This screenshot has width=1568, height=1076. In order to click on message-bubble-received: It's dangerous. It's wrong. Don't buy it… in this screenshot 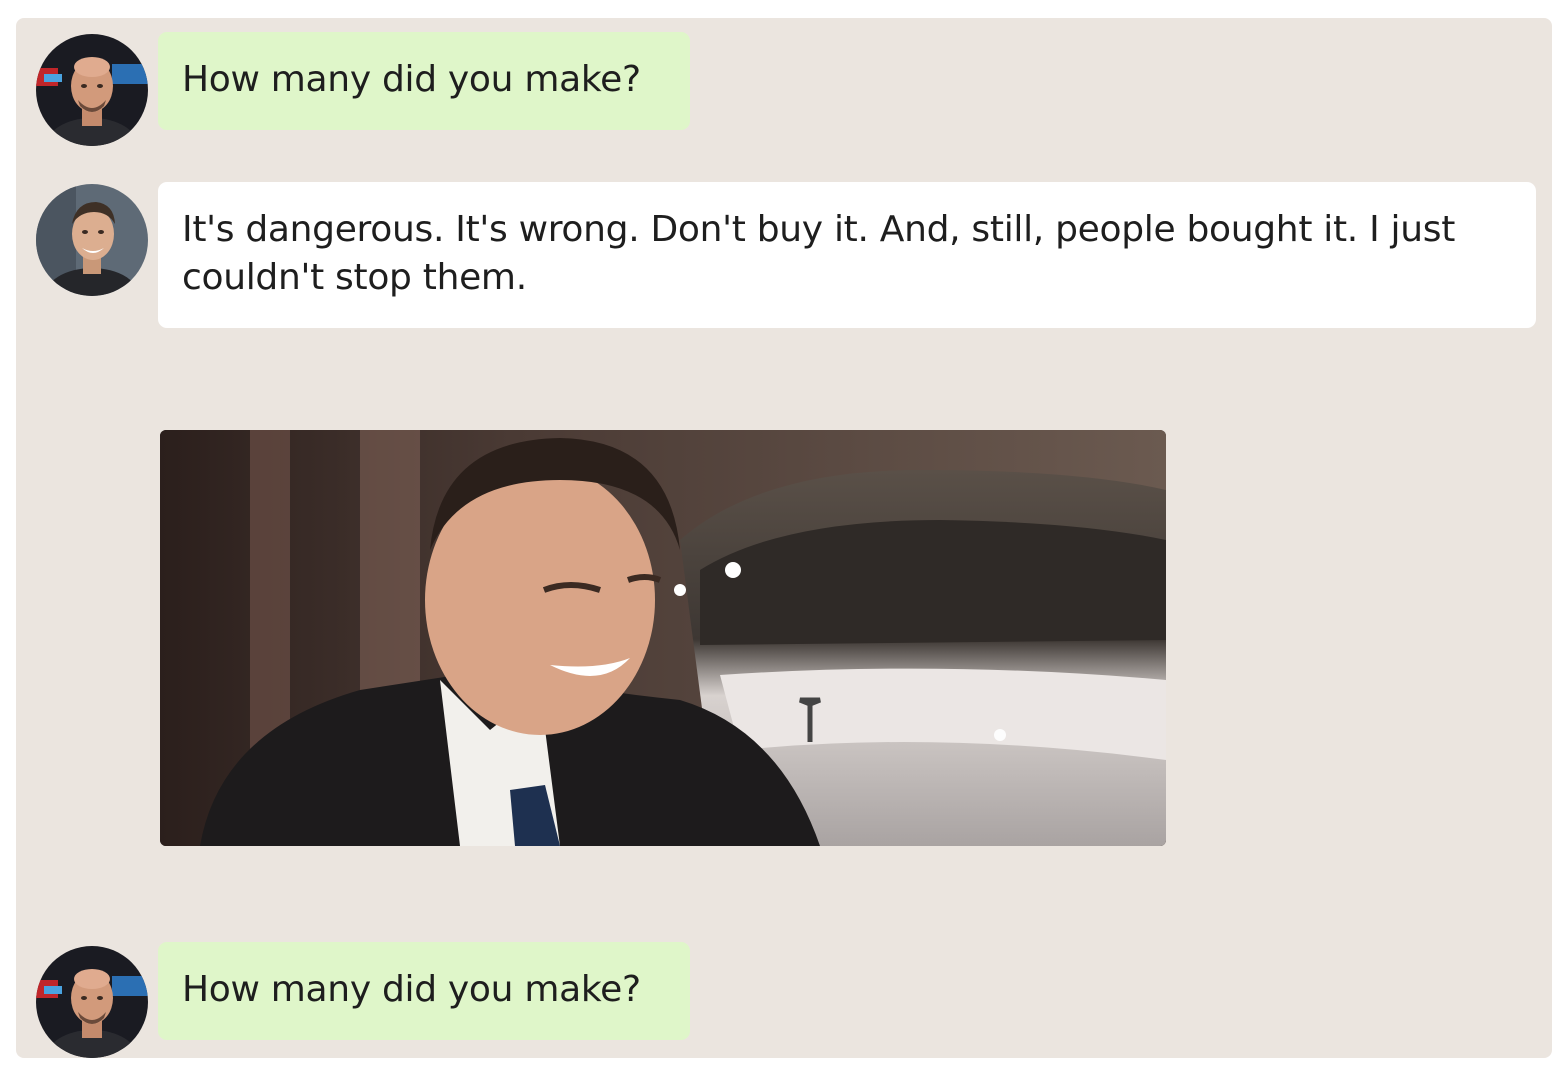, I will do `click(847, 255)`.